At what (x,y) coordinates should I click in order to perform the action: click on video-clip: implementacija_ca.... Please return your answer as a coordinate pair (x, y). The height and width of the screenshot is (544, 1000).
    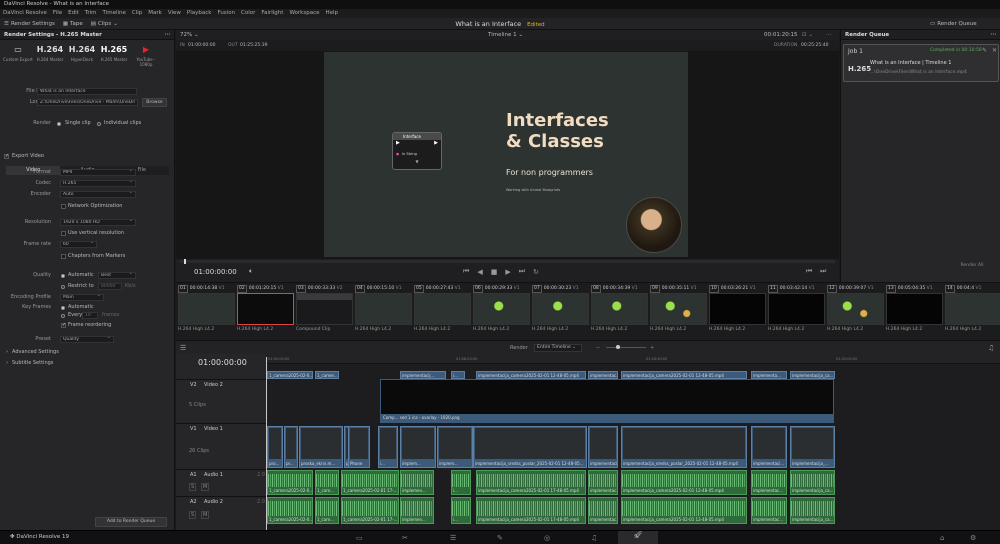
    Looking at the image, I should click on (812, 375).